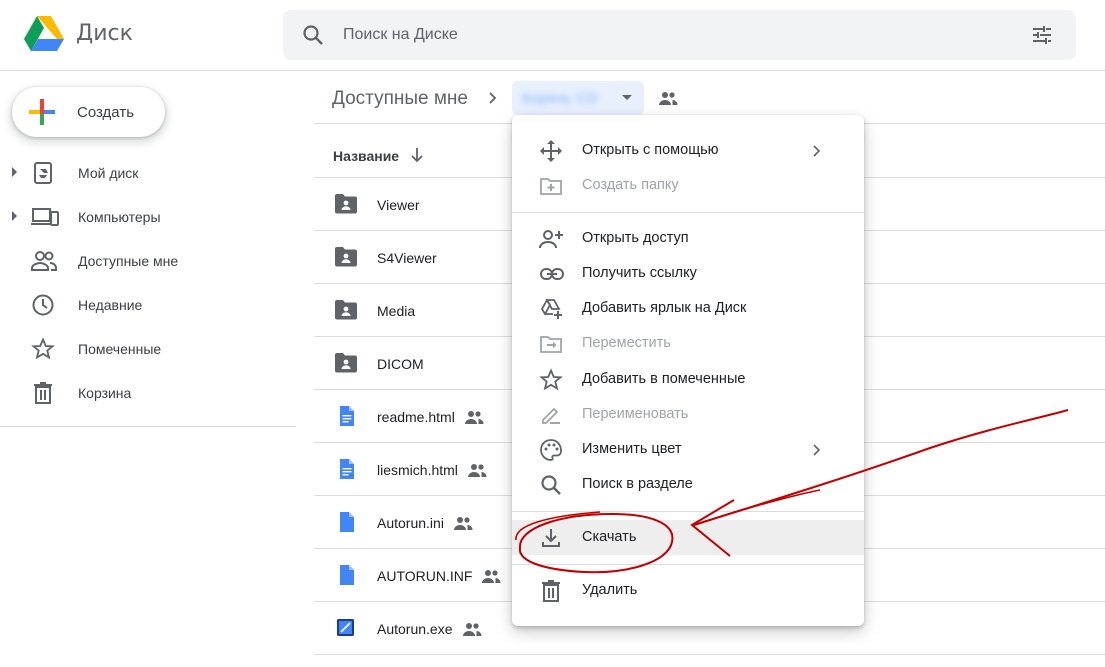  I want to click on menu-item-label: Удалить, so click(610, 590).